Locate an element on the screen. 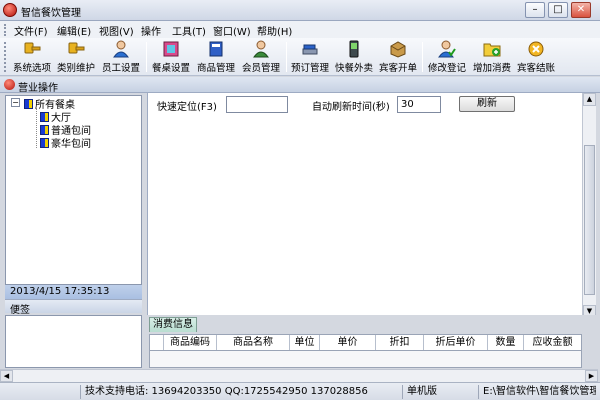  edition-label: 单机版 is located at coordinates (440, 392).